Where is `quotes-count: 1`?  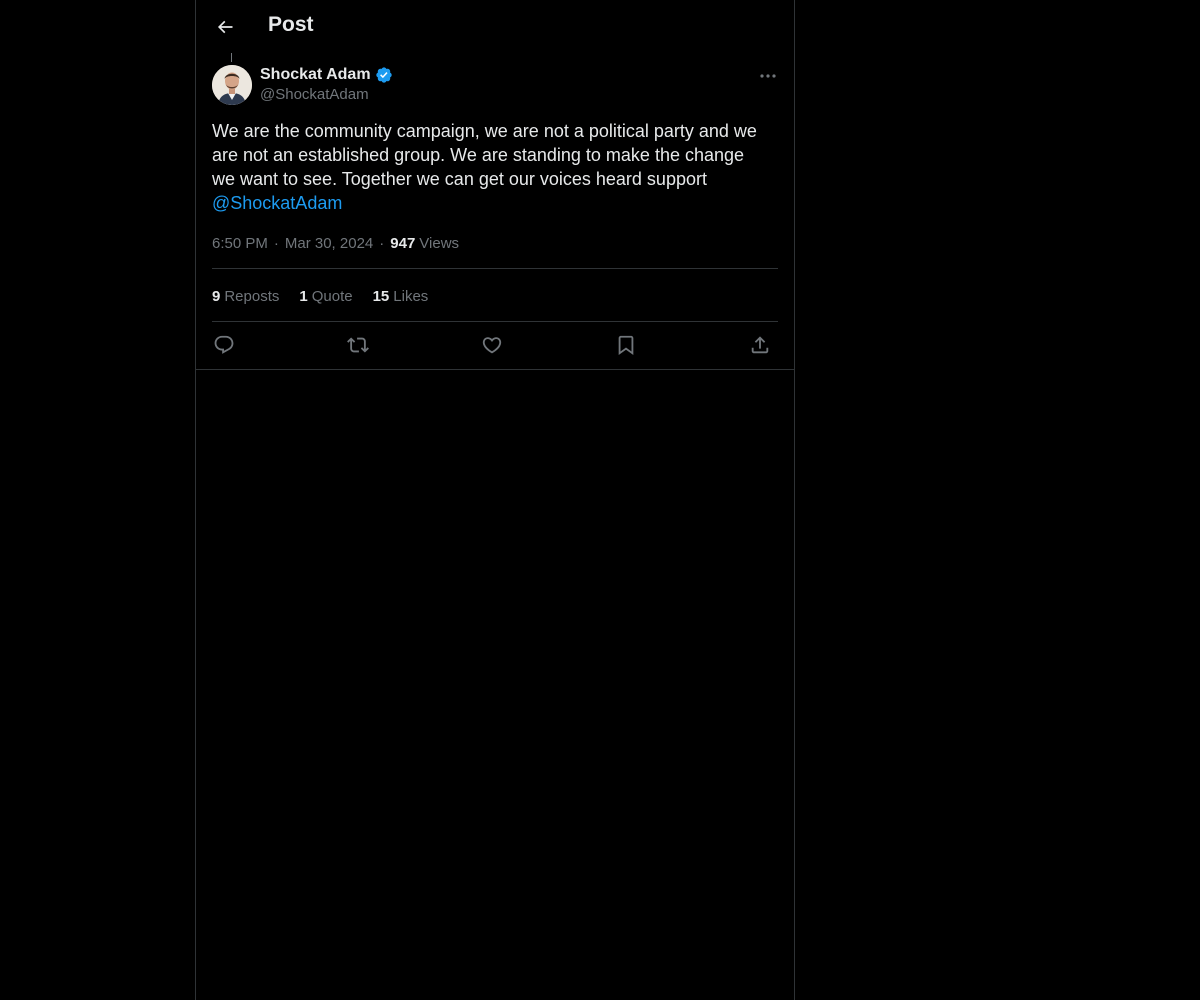
quotes-count: 1 is located at coordinates (303, 296).